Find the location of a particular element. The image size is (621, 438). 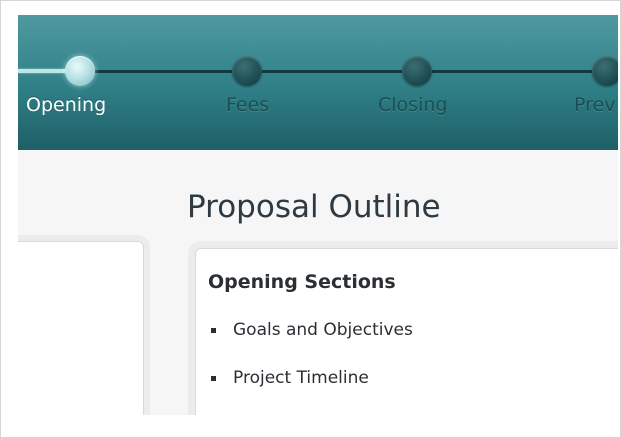

outline-item-label: Goals and Objectives is located at coordinates (323, 330).